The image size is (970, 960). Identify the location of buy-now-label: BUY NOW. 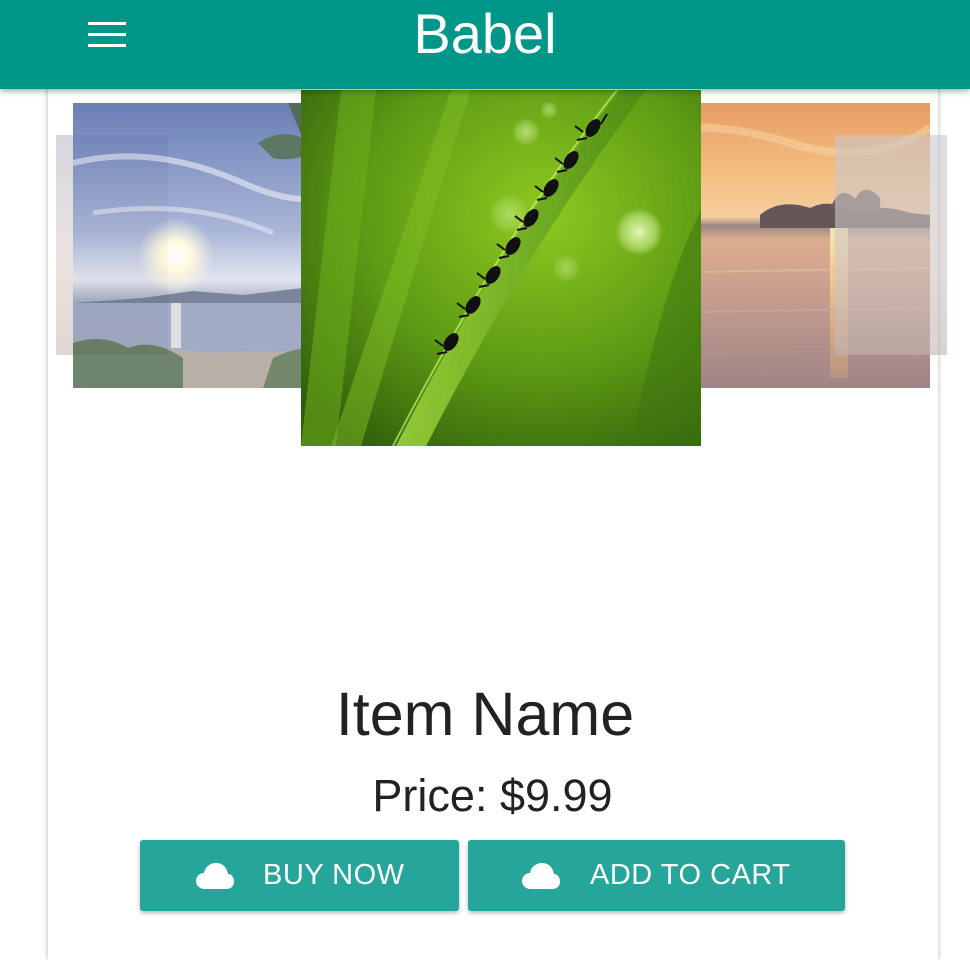
(334, 875).